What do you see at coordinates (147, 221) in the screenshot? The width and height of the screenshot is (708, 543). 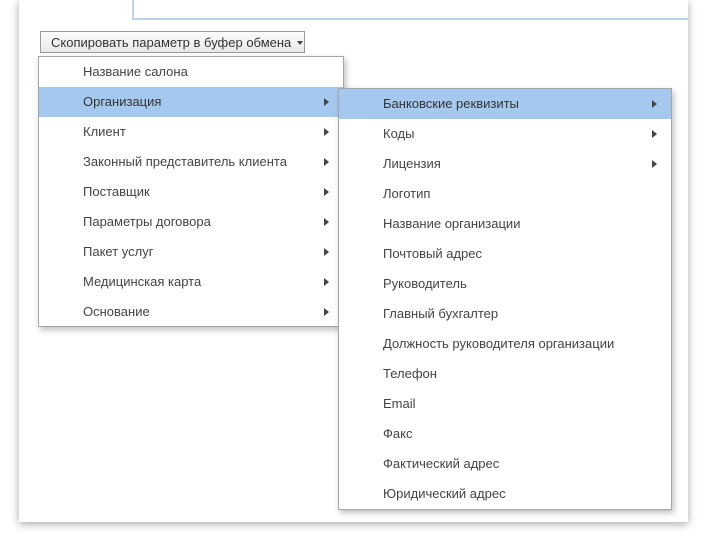 I see `menu-item-label: Параметры договора` at bounding box center [147, 221].